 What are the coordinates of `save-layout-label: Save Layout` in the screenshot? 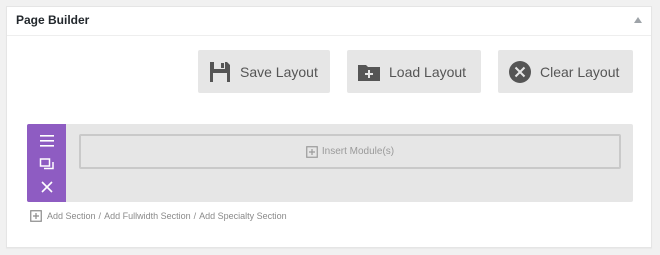 It's located at (279, 71).